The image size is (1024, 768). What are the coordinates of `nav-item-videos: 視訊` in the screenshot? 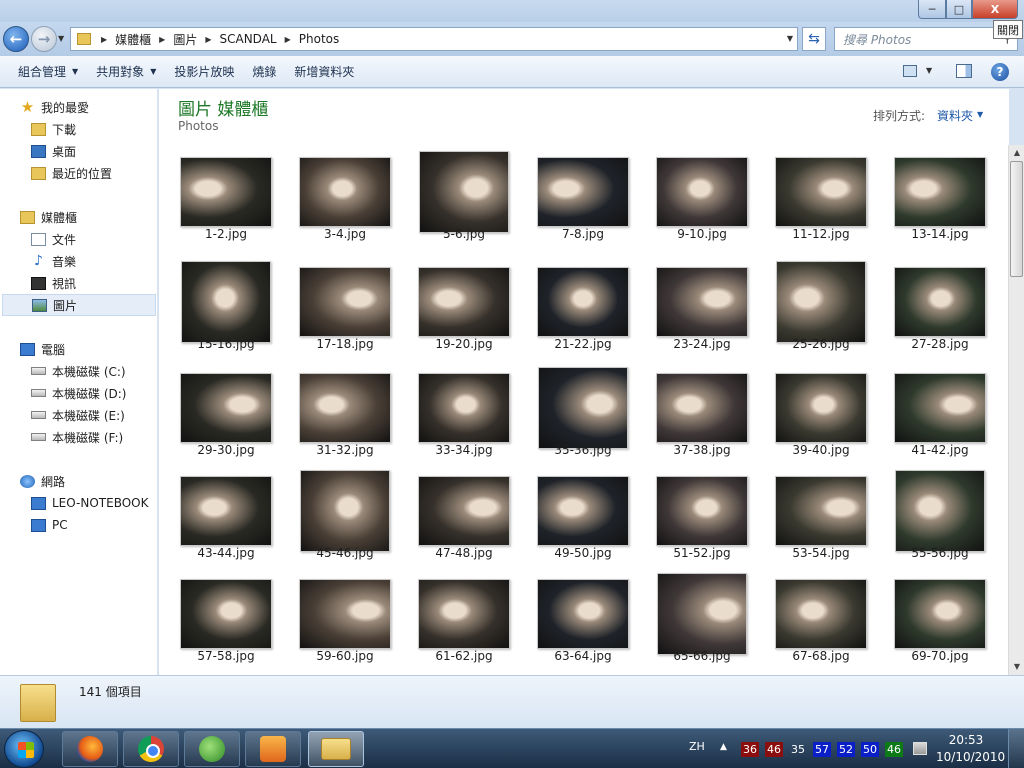 It's located at (79, 283).